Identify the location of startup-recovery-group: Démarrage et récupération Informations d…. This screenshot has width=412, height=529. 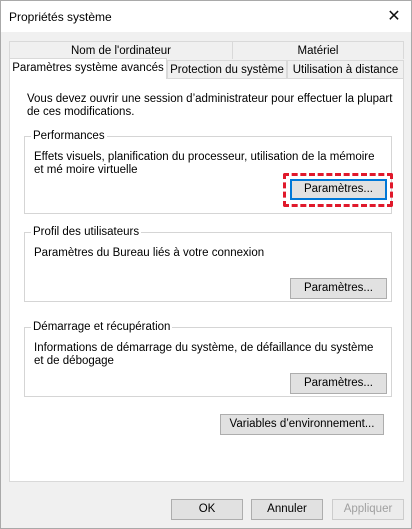
(208, 358).